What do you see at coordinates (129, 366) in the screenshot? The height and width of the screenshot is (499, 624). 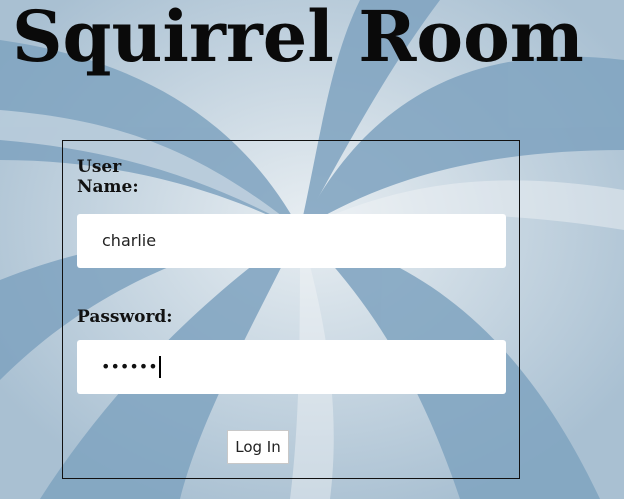 I see `password-mask: ••••••` at bounding box center [129, 366].